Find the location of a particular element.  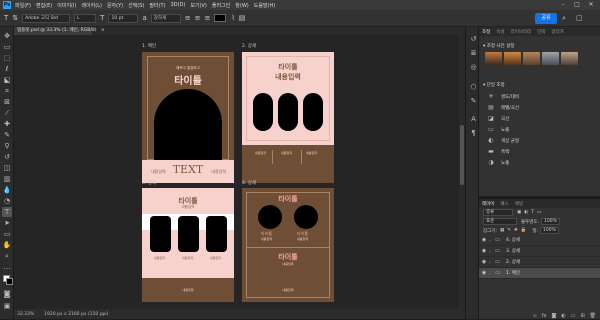

zoom-level: 33.33% is located at coordinates (25, 314).